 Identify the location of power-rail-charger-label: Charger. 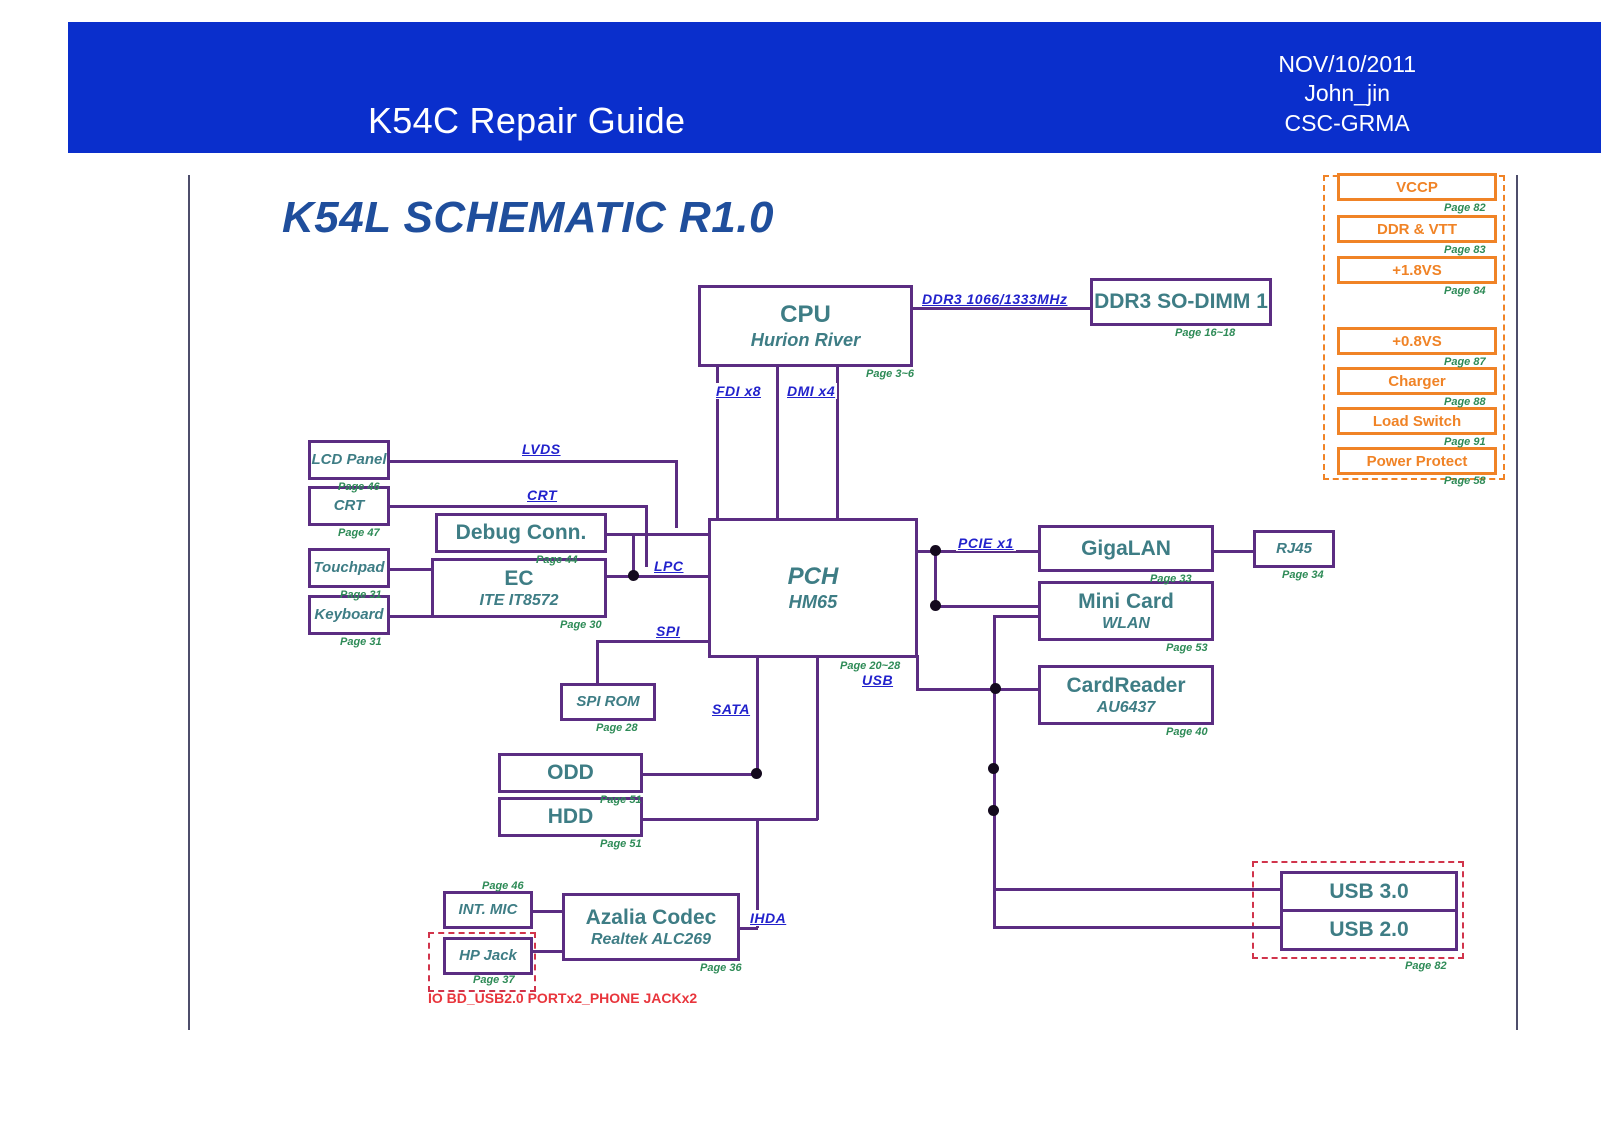
(1417, 381).